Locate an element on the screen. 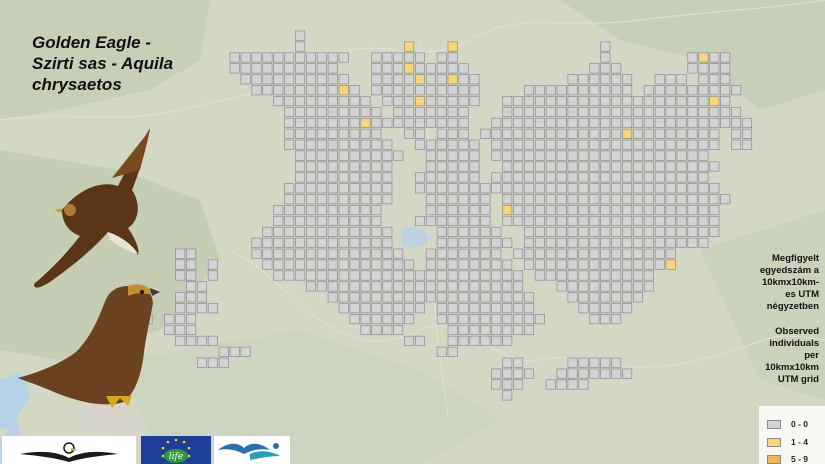 The image size is (825, 464). bird-organization-logo-icon is located at coordinates (249, 451).